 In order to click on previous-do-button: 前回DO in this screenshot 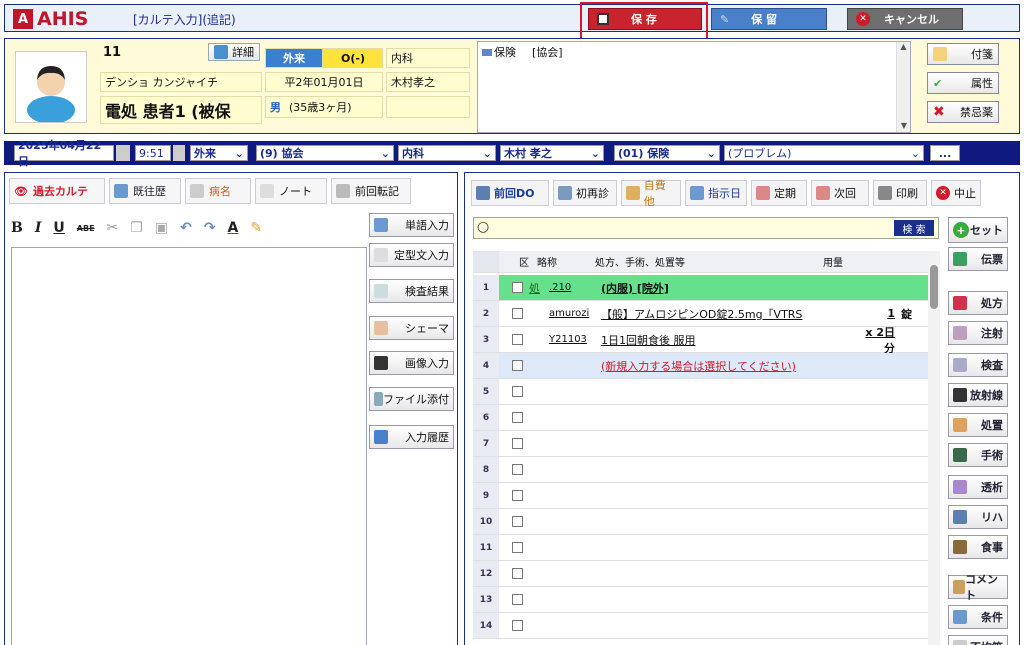, I will do `click(510, 193)`.